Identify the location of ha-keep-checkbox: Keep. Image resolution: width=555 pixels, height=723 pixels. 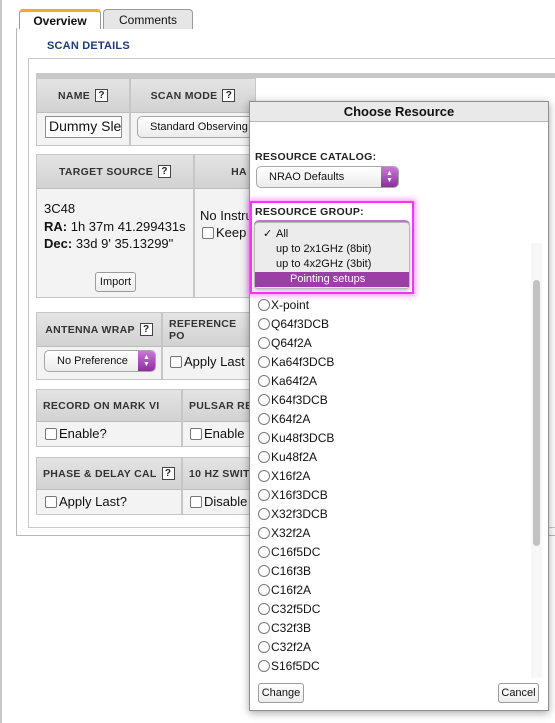
(224, 232).